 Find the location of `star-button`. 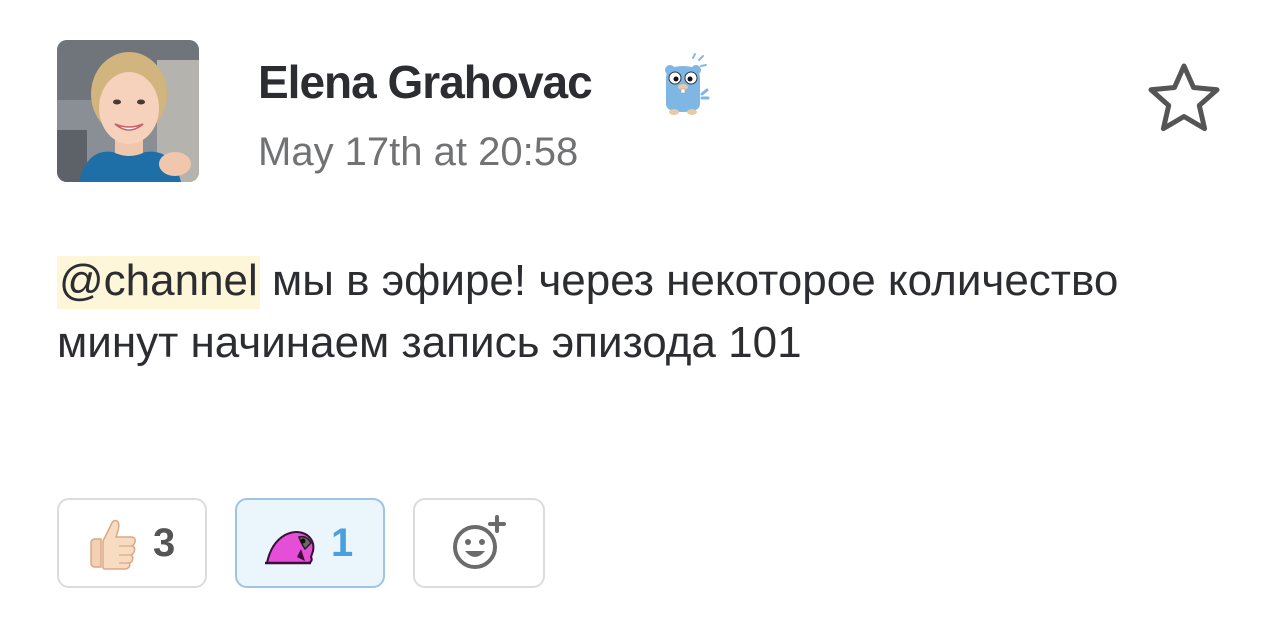

star-button is located at coordinates (1184, 98).